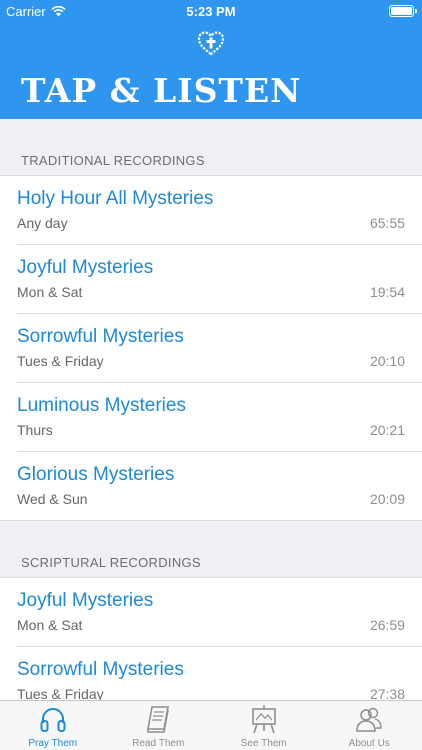  What do you see at coordinates (211, 549) in the screenshot?
I see `section-header-scriptural: SCRIPTURAL RECORDINGS` at bounding box center [211, 549].